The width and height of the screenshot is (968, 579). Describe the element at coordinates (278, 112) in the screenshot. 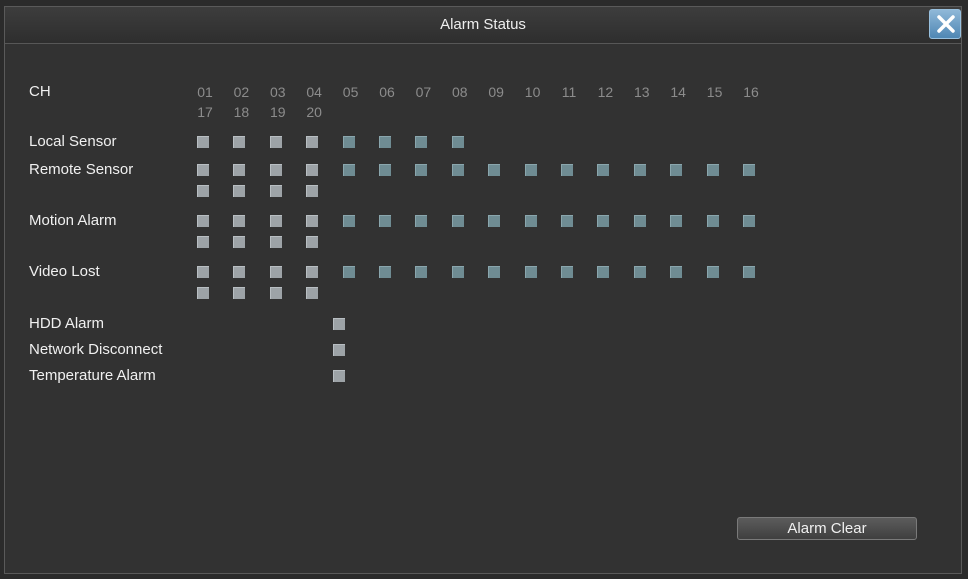

I see `channel-number: 19` at that location.